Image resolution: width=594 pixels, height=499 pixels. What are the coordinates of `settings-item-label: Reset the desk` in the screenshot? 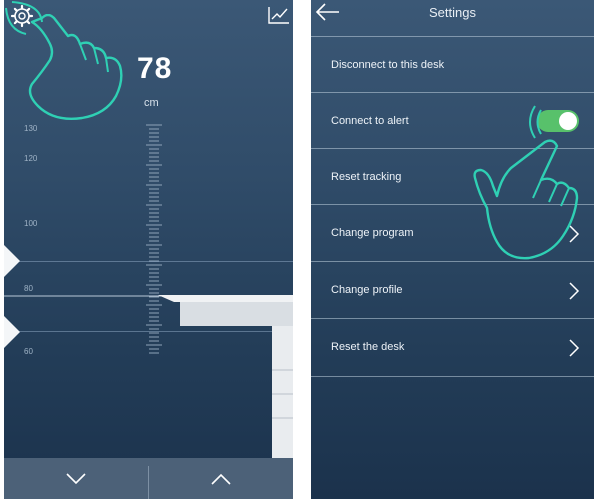 It's located at (368, 347).